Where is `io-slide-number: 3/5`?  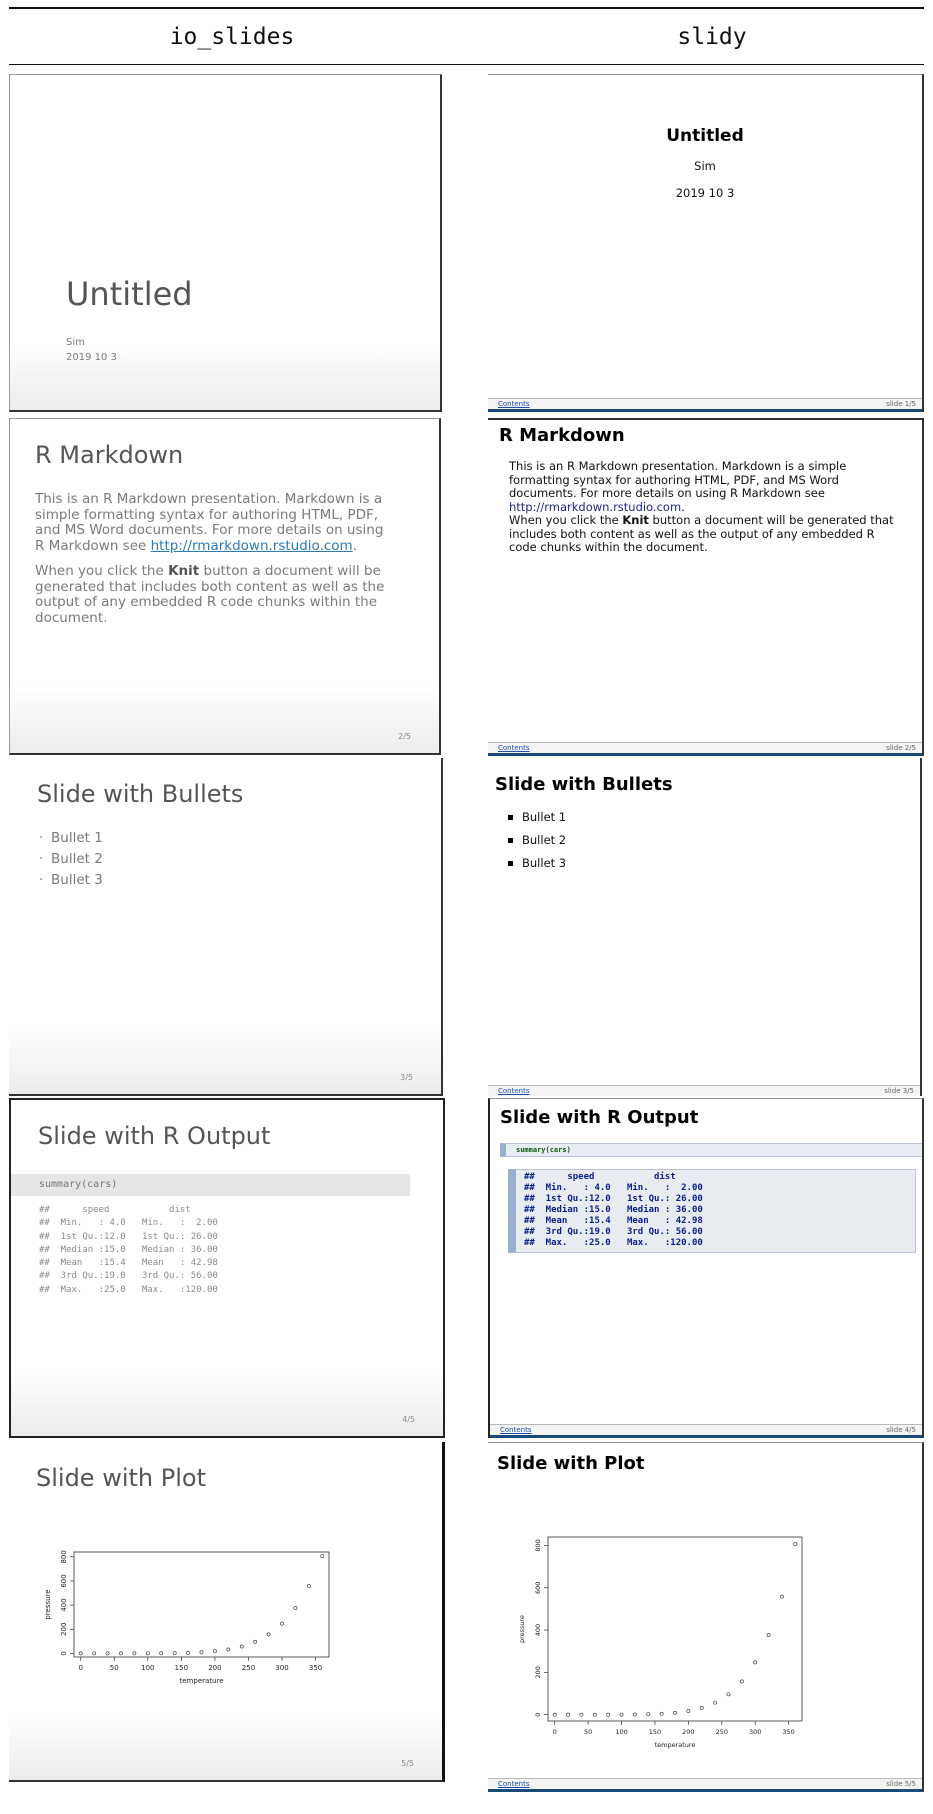 io-slide-number: 3/5 is located at coordinates (406, 1077).